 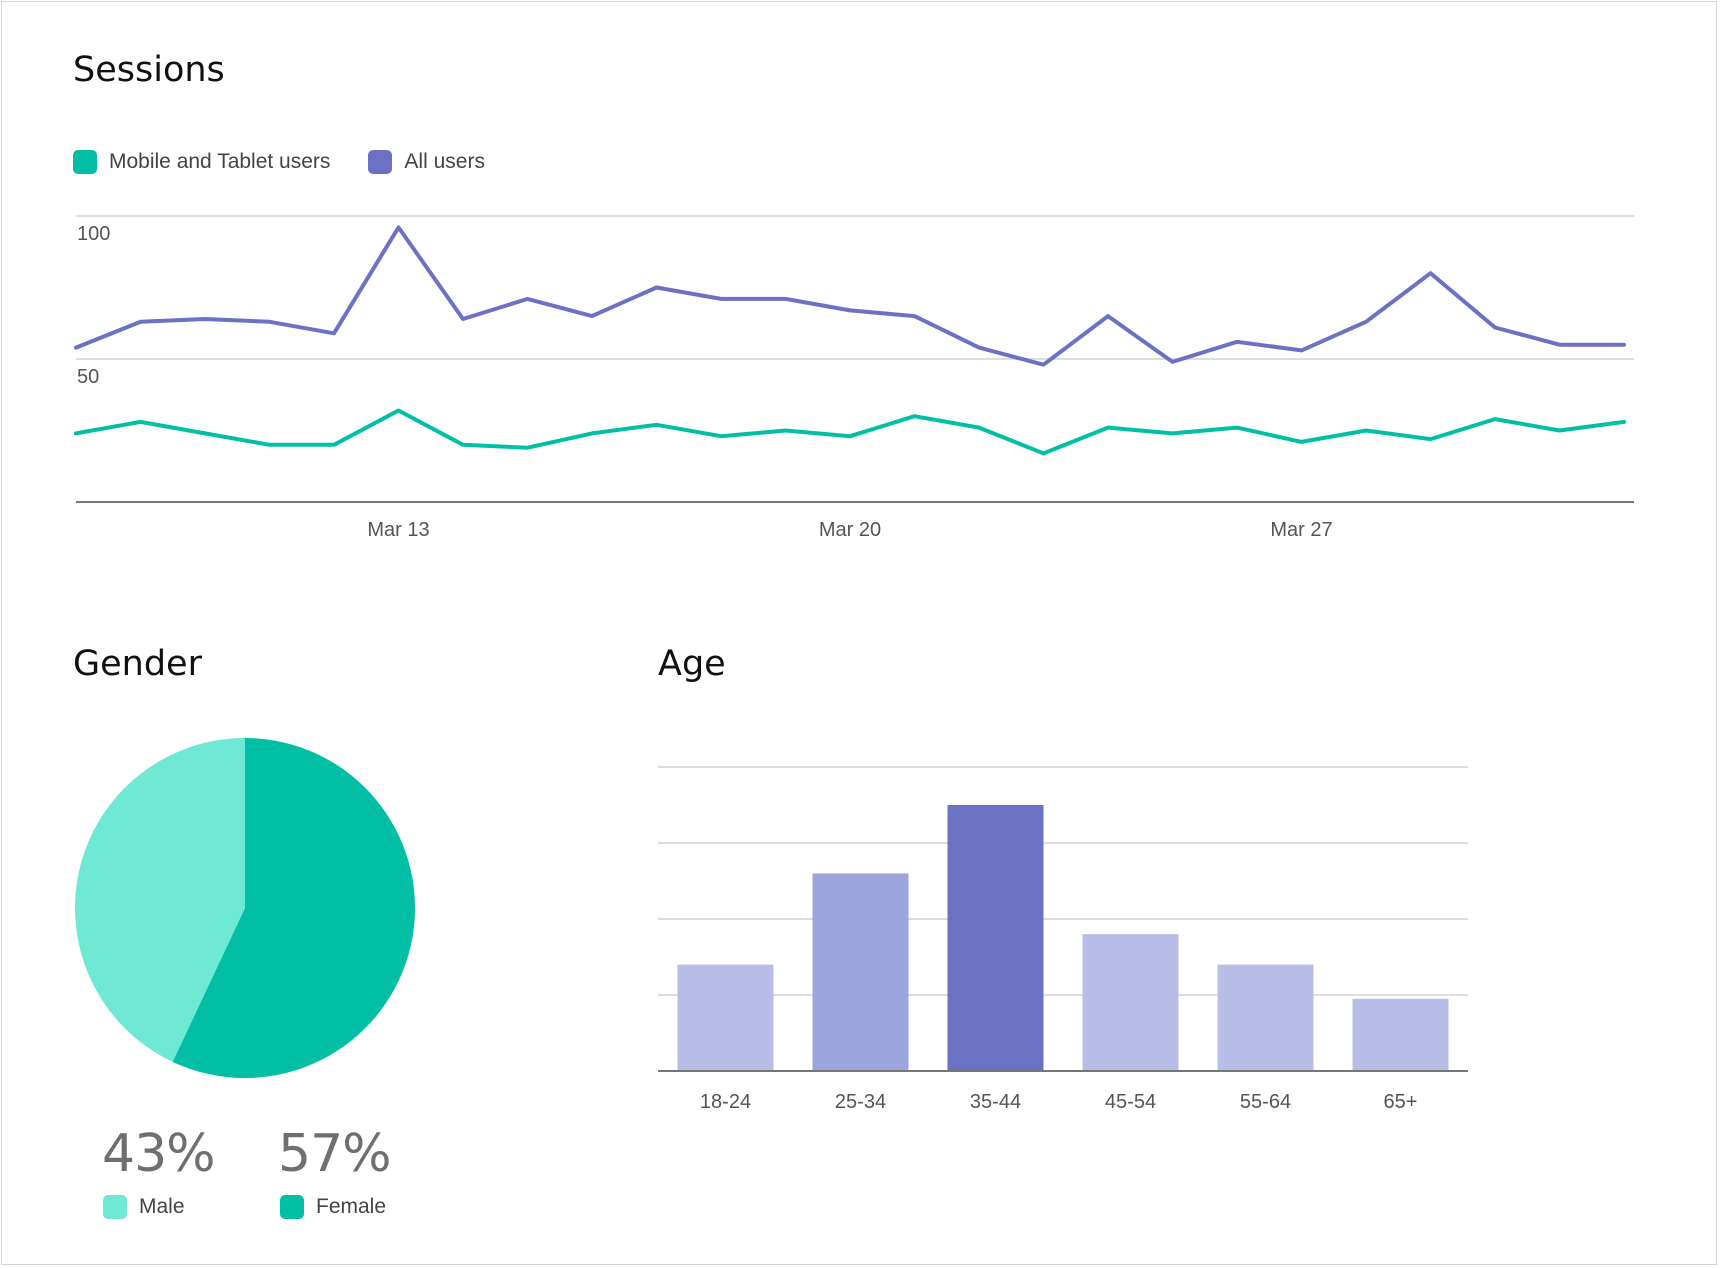 I want to click on legend-item-female: Female, so click(x=333, y=1207).